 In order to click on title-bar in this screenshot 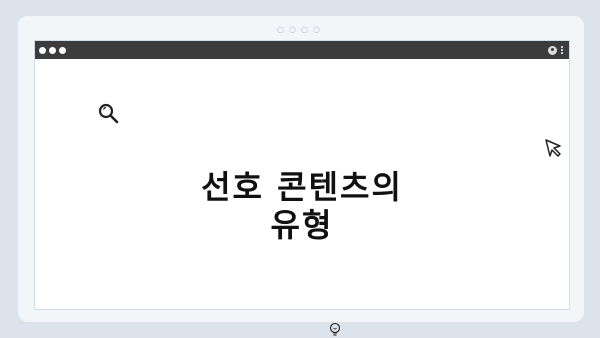, I will do `click(302, 50)`.